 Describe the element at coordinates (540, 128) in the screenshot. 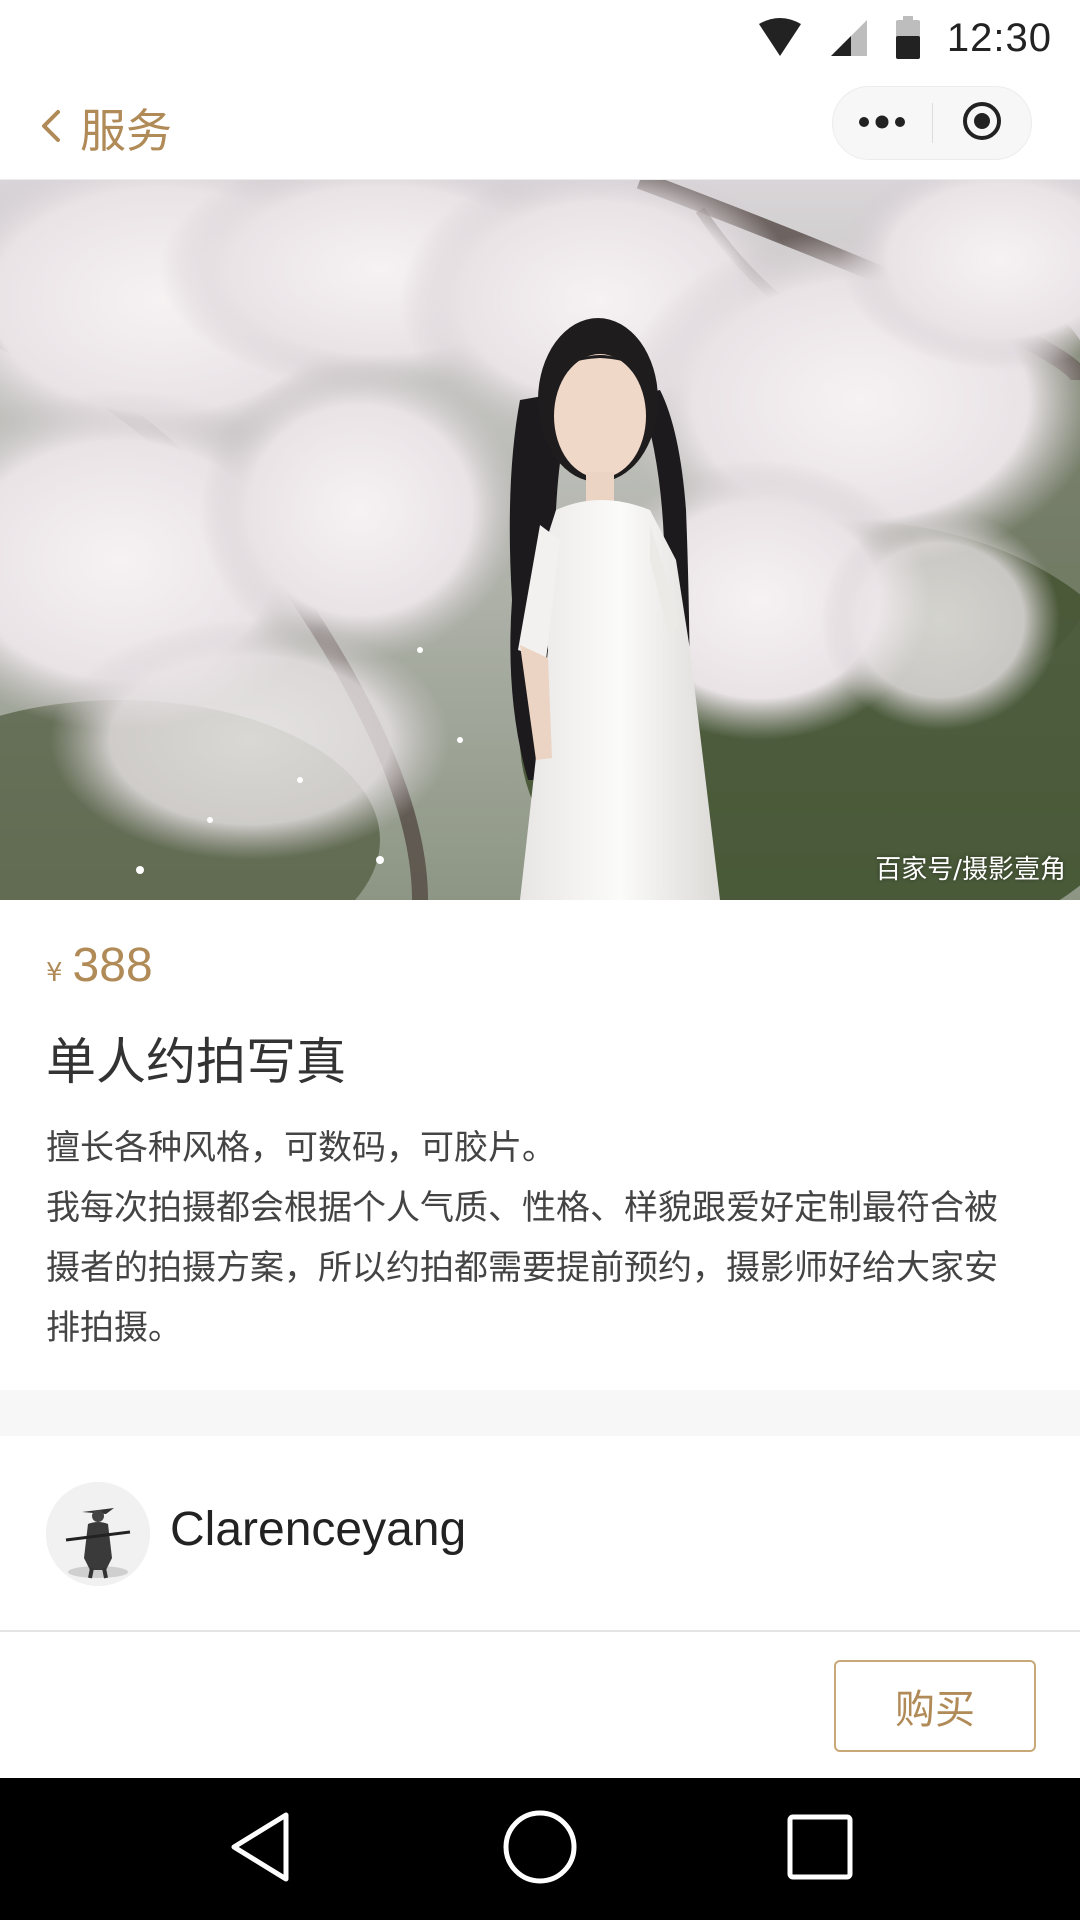

I see `navigation-bar: 服务` at that location.